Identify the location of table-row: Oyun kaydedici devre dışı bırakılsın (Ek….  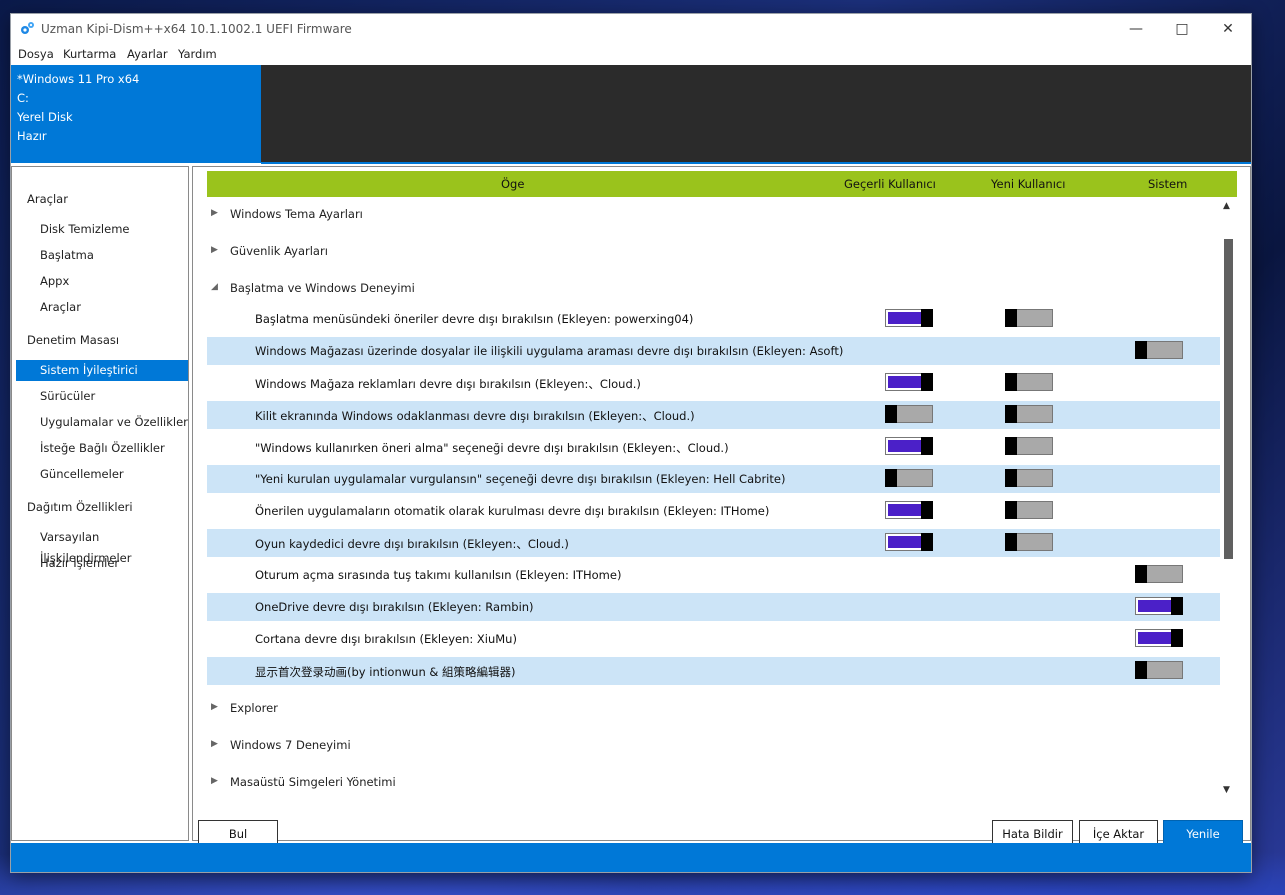
(713, 543).